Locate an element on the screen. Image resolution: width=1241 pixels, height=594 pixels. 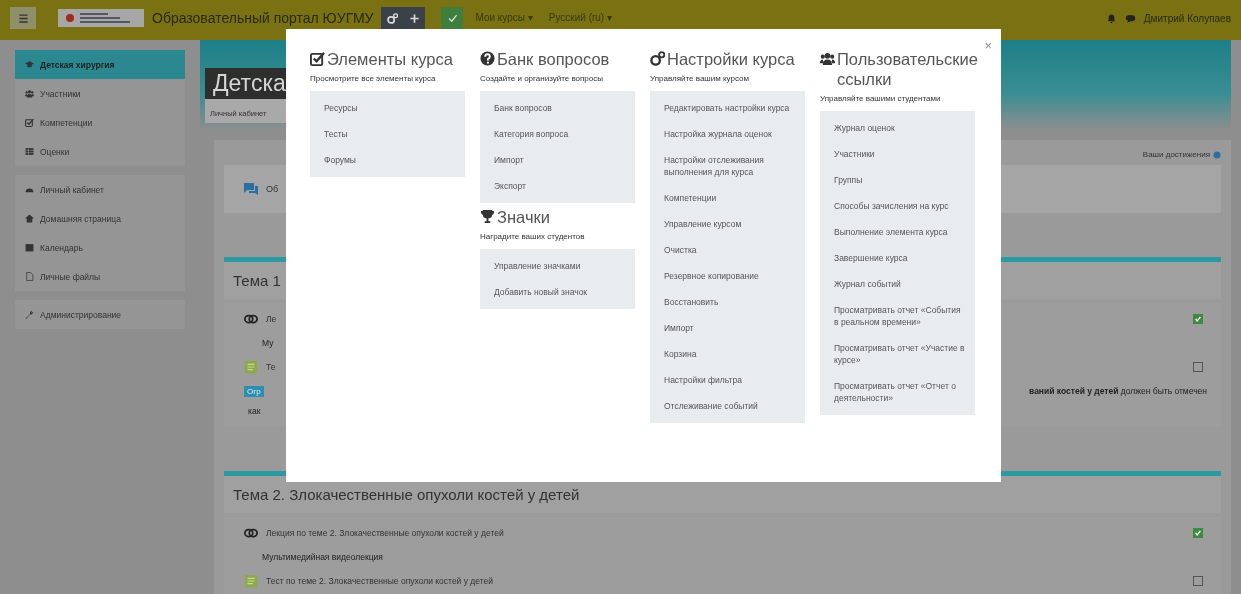
activity-link: Лекция по теме 2. Злокачественные опухоли костей у детей is located at coordinates (725, 533).